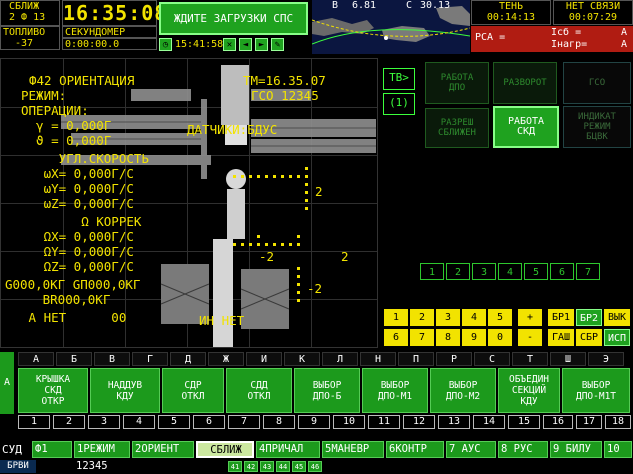 The height and width of the screenshot is (474, 633). What do you see at coordinates (474, 337) in the screenshot?
I see `key-9: 9` at bounding box center [474, 337].